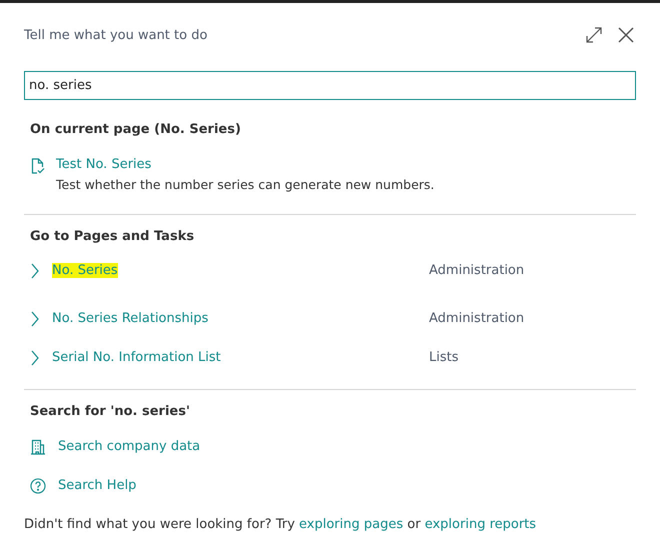 This screenshot has width=660, height=544. I want to click on category-label: Lists, so click(443, 357).